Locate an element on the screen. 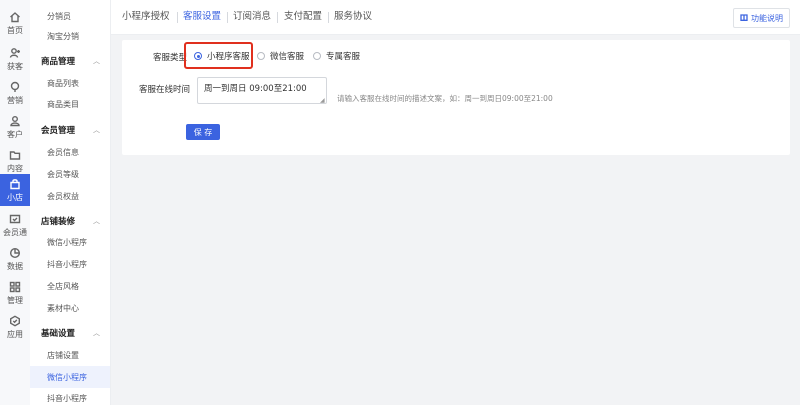 The width and height of the screenshot is (800, 405). rail-item-label: 内容 is located at coordinates (15, 168).